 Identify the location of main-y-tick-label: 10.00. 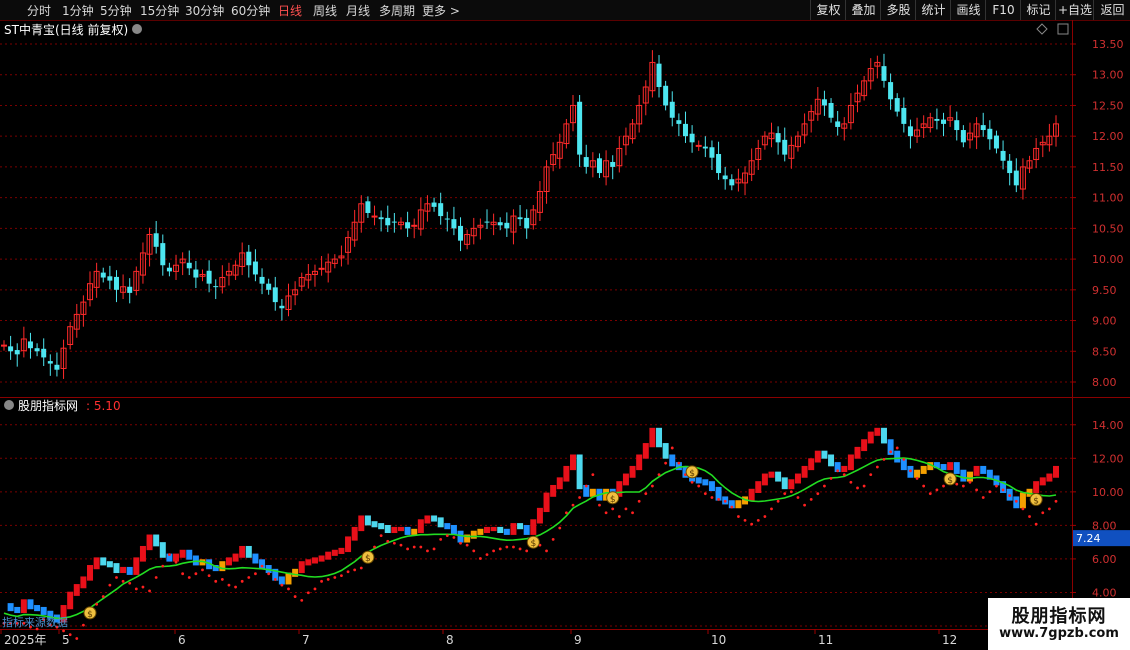
(1108, 259).